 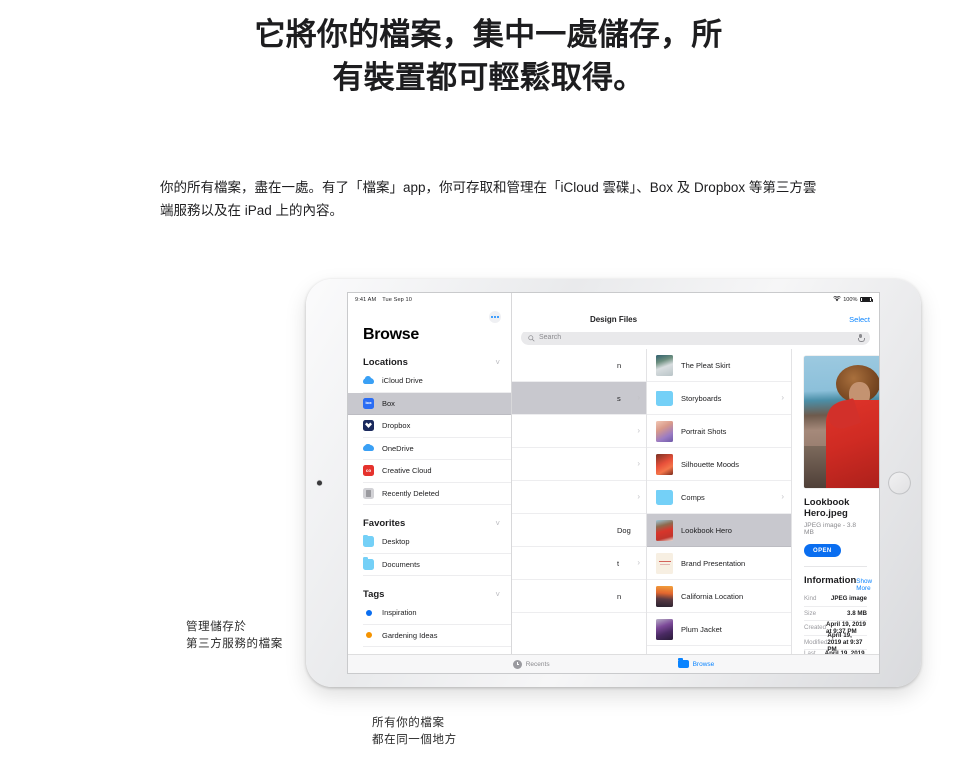 What do you see at coordinates (822, 551) in the screenshot?
I see `open-button: OPEN` at bounding box center [822, 551].